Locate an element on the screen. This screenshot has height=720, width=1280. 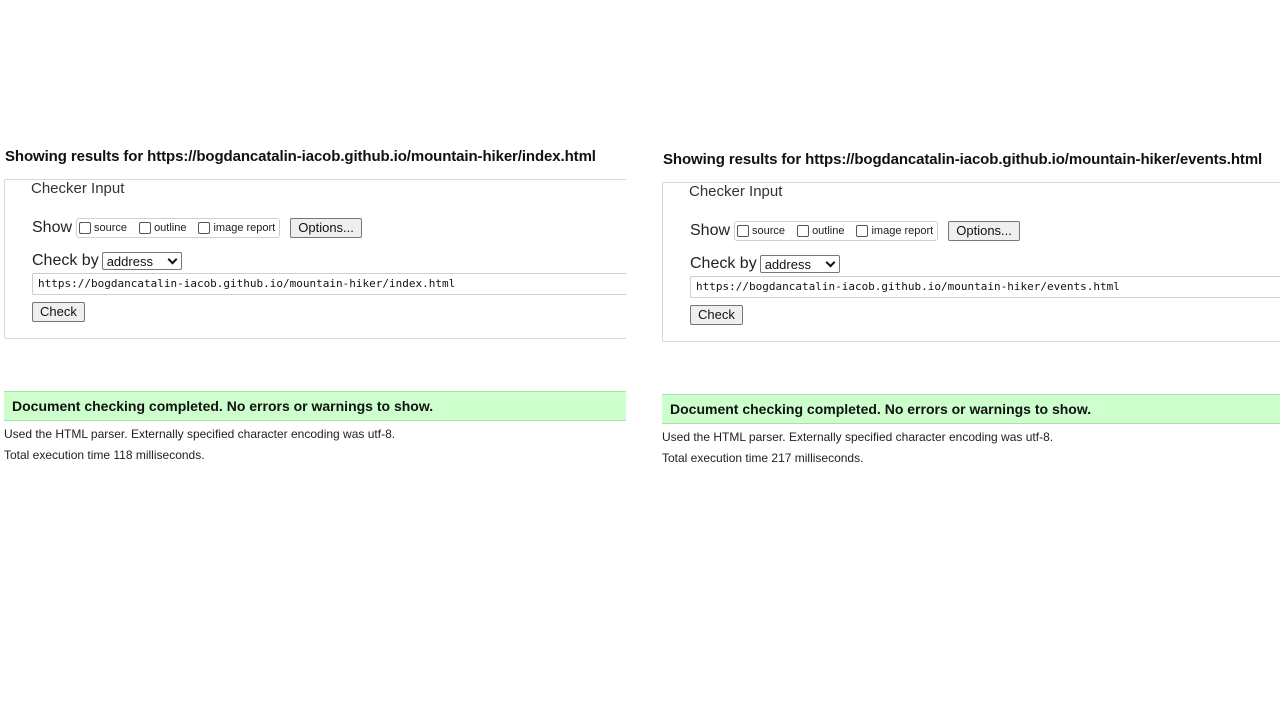
execution-time: Total execution time 217 milliseconds. is located at coordinates (763, 458).